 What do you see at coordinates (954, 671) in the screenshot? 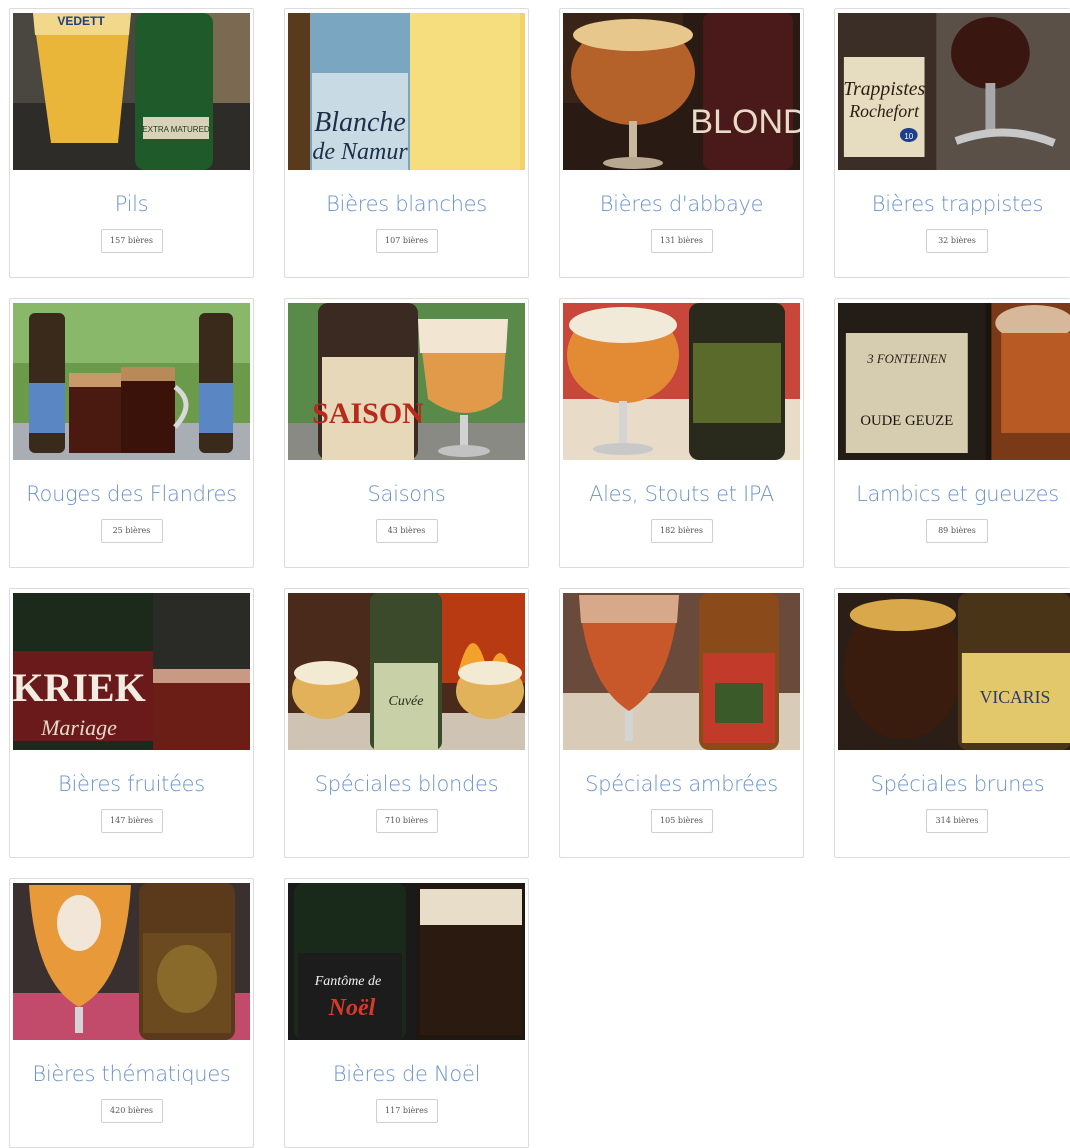
I see `category-photo: VICARIS` at bounding box center [954, 671].